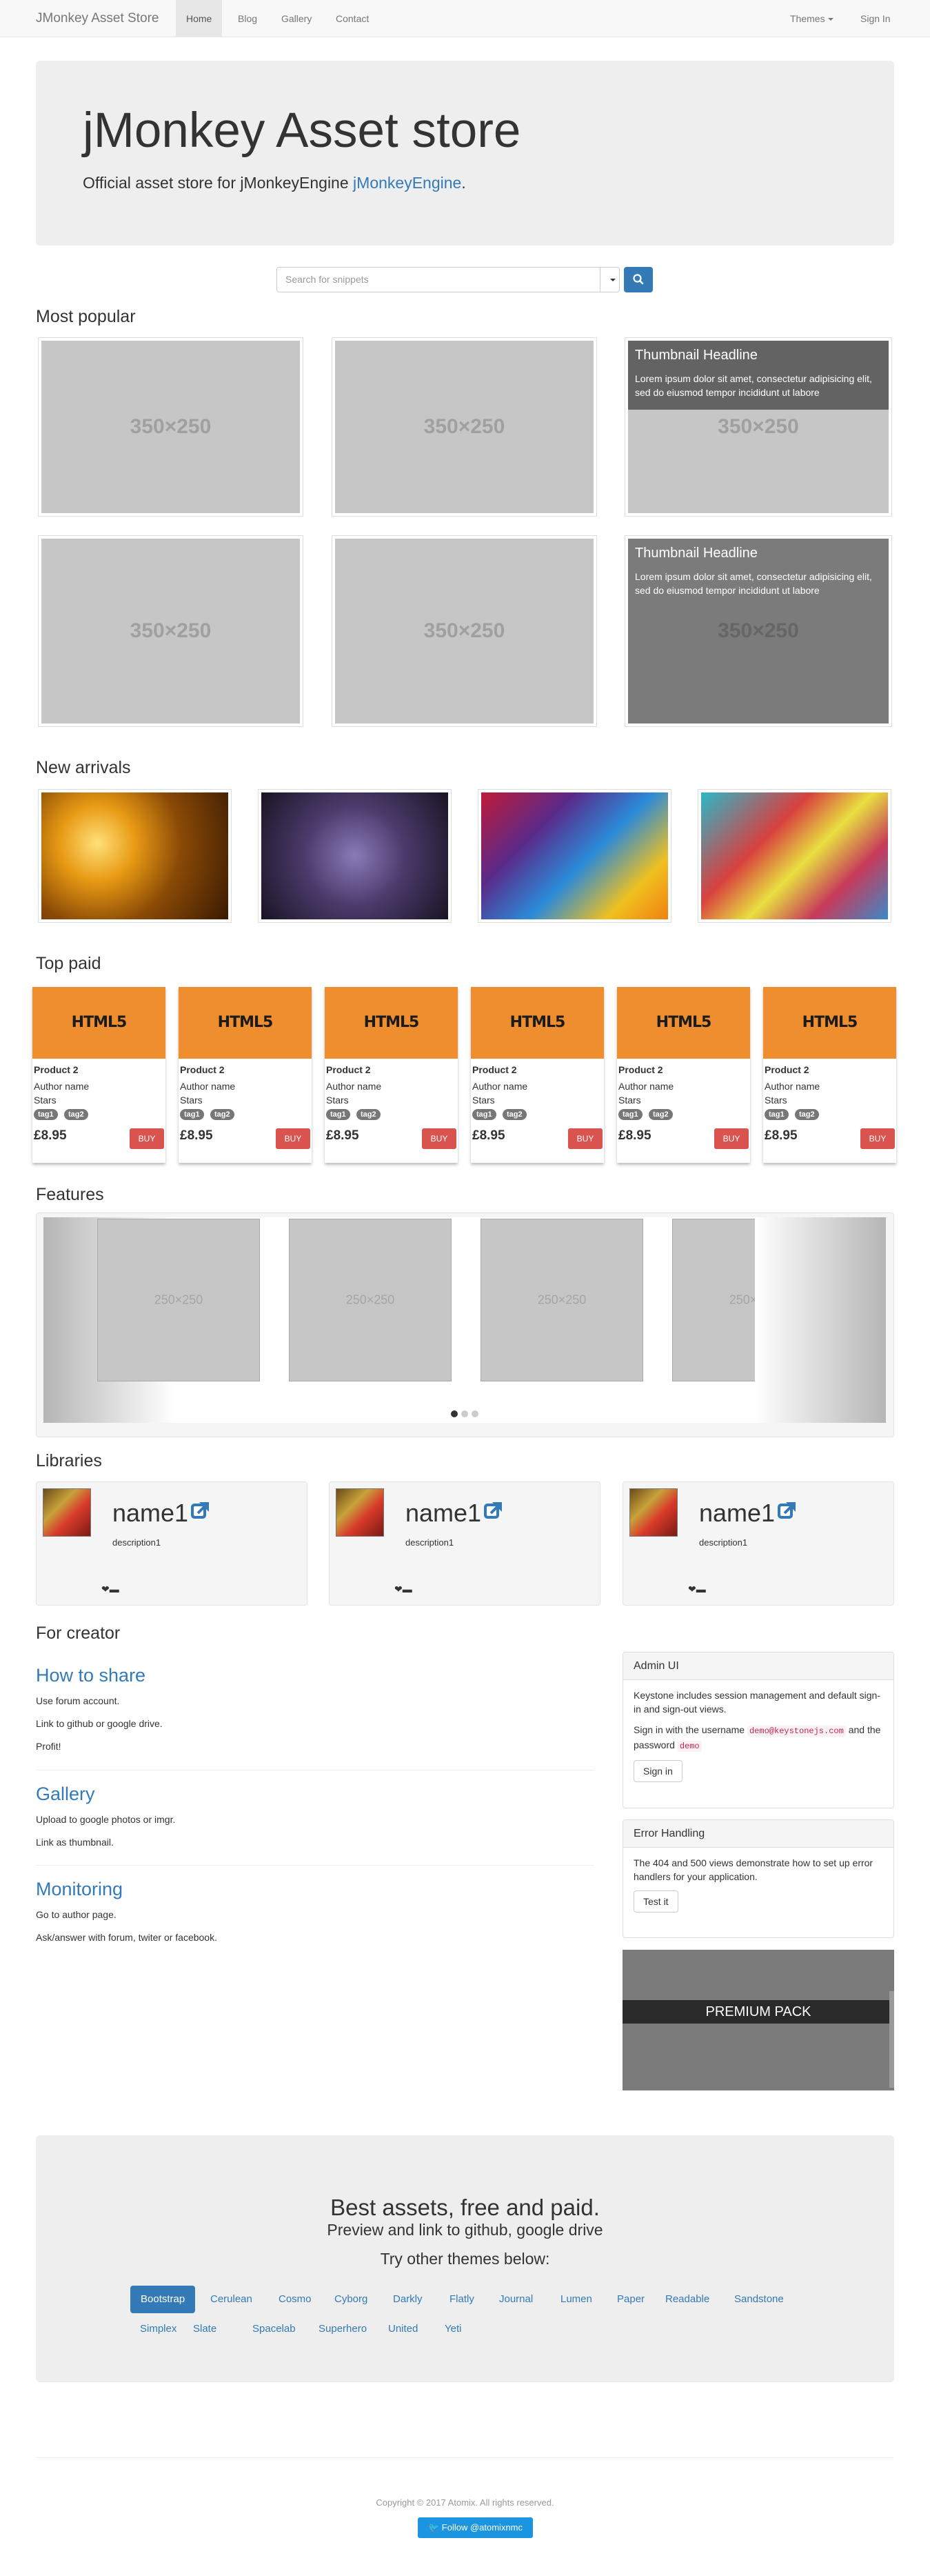  I want to click on placeholder-label: 350×250, so click(758, 630).